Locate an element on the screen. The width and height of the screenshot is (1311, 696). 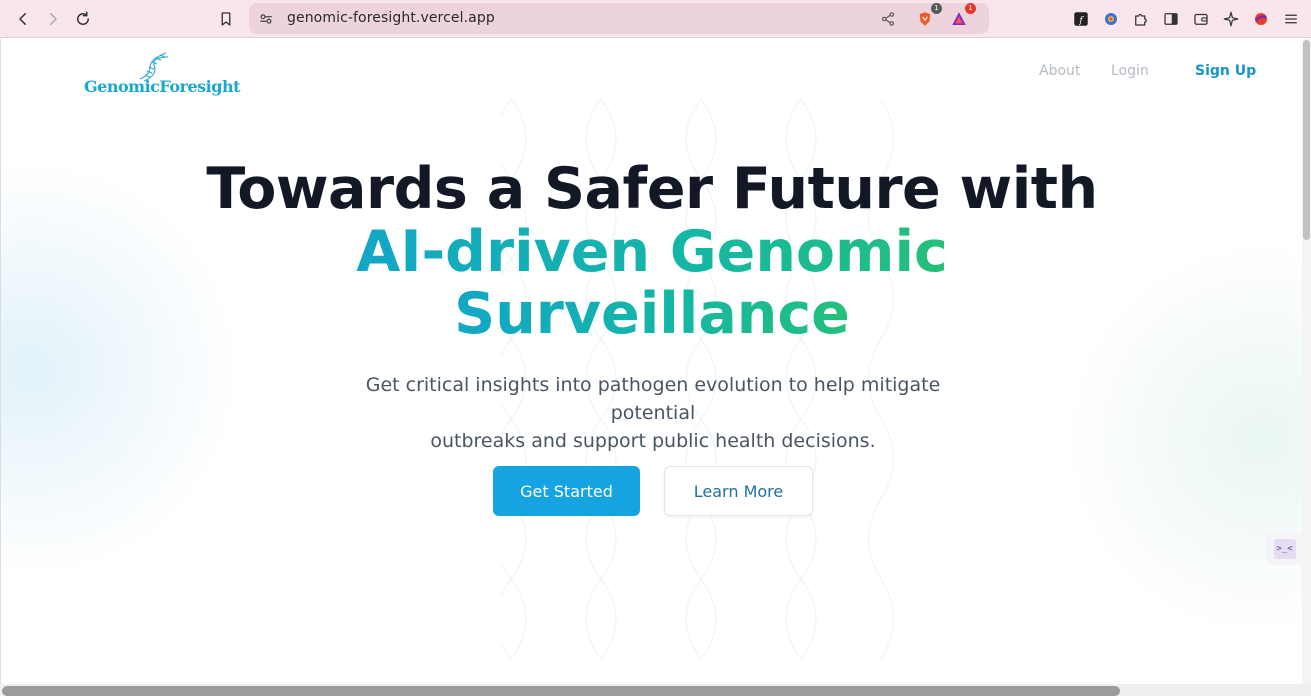
bookmark-icon is located at coordinates (226, 19).